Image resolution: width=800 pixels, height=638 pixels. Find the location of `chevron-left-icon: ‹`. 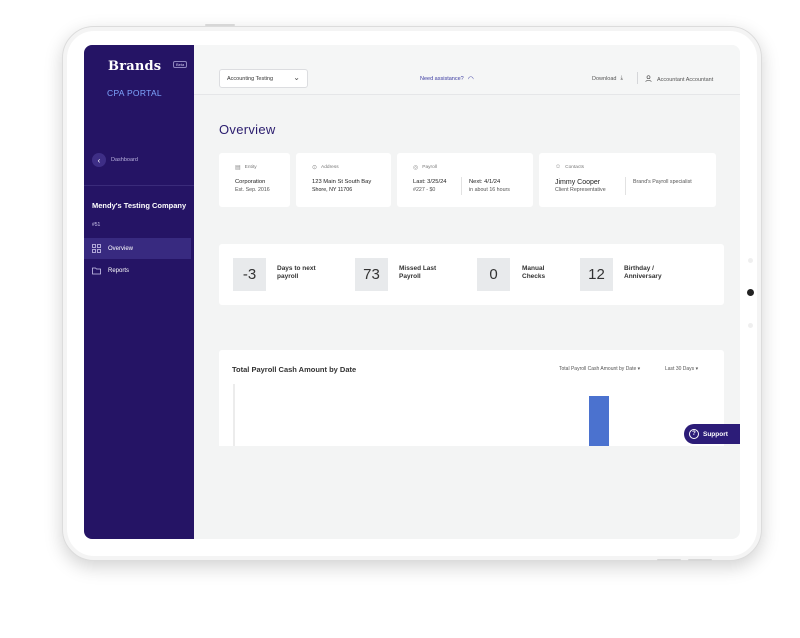

chevron-left-icon: ‹ is located at coordinates (99, 160).